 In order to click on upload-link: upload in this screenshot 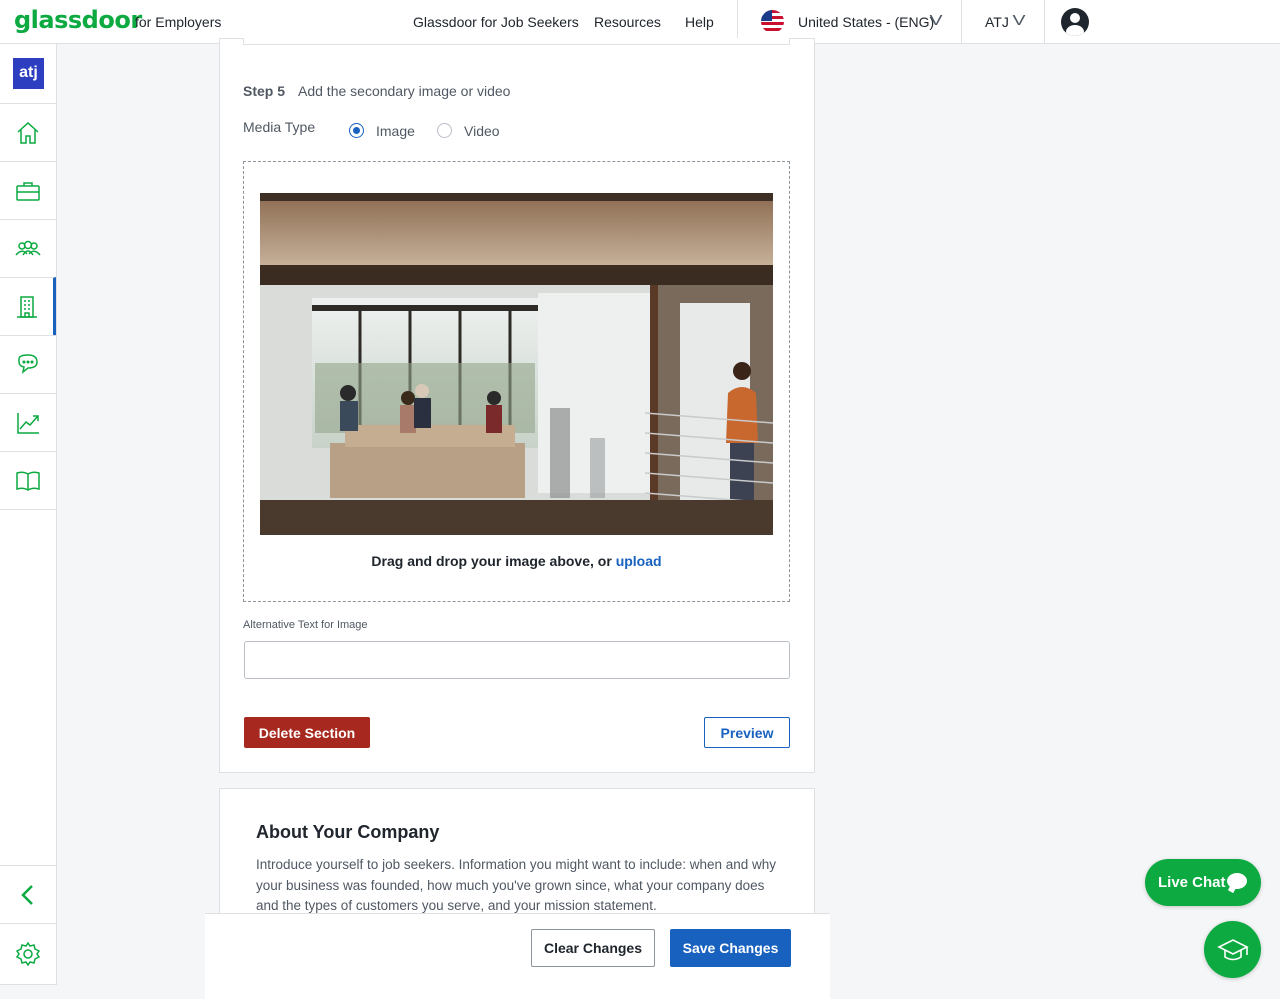, I will do `click(639, 561)`.